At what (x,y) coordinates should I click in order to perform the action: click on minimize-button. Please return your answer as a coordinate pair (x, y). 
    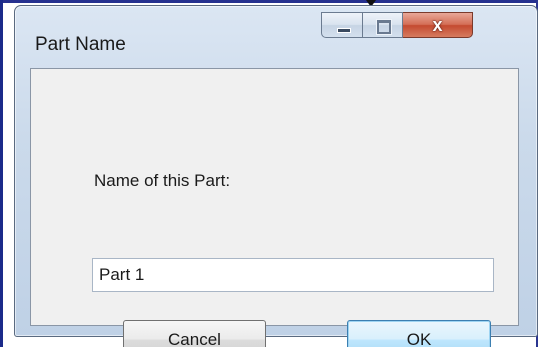
    Looking at the image, I should click on (342, 25).